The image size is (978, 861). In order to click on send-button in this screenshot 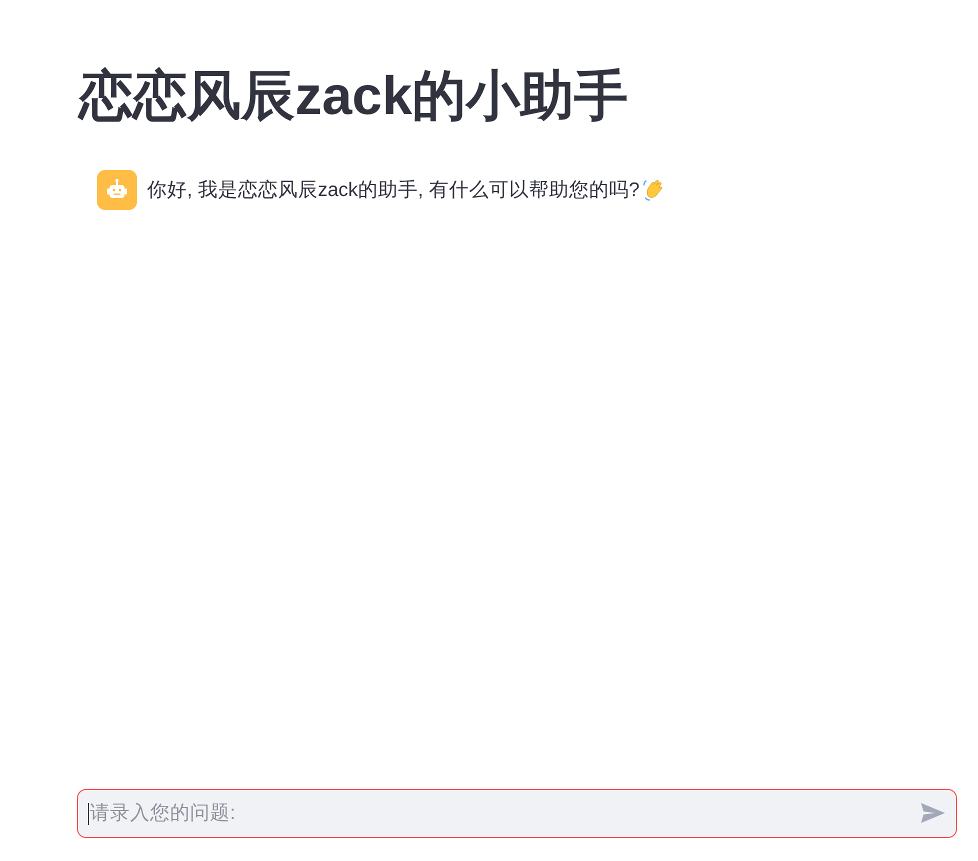, I will do `click(933, 813)`.